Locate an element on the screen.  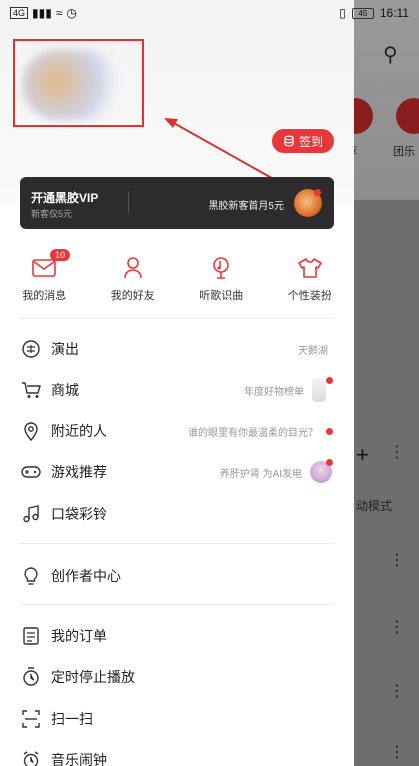
add-icon: + is located at coordinates (362, 455).